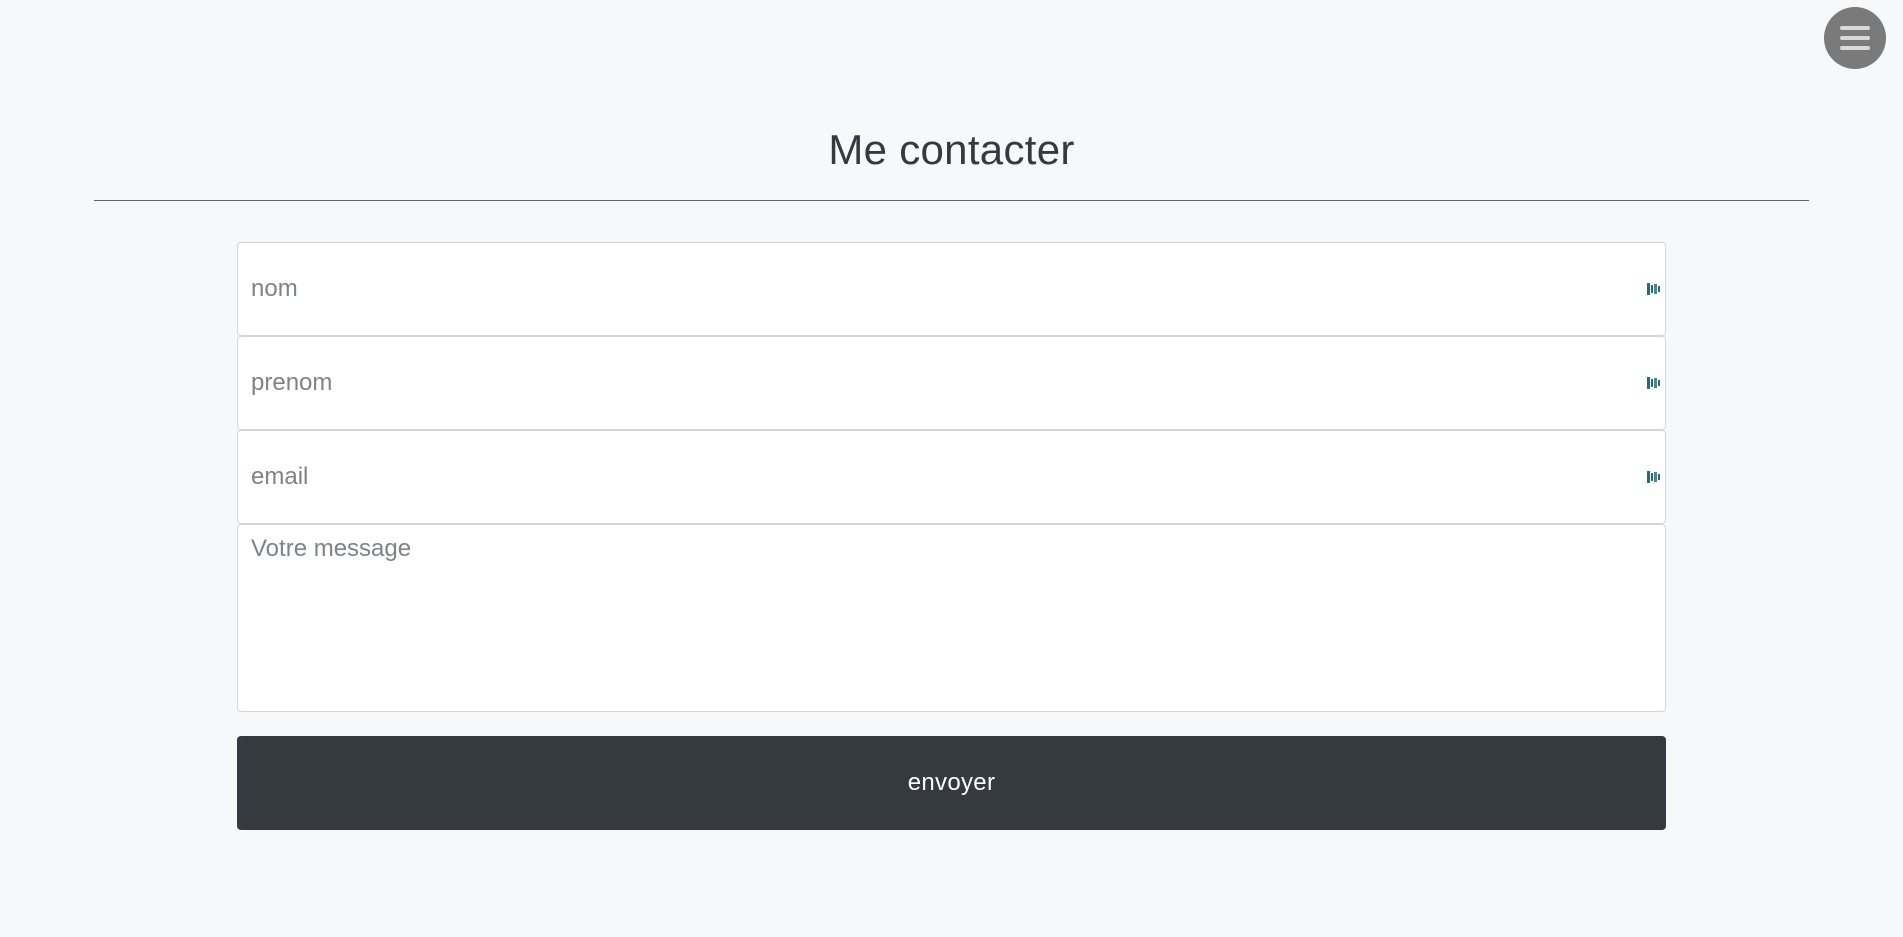 The image size is (1903, 937). I want to click on message-textarea, so click(951, 618).